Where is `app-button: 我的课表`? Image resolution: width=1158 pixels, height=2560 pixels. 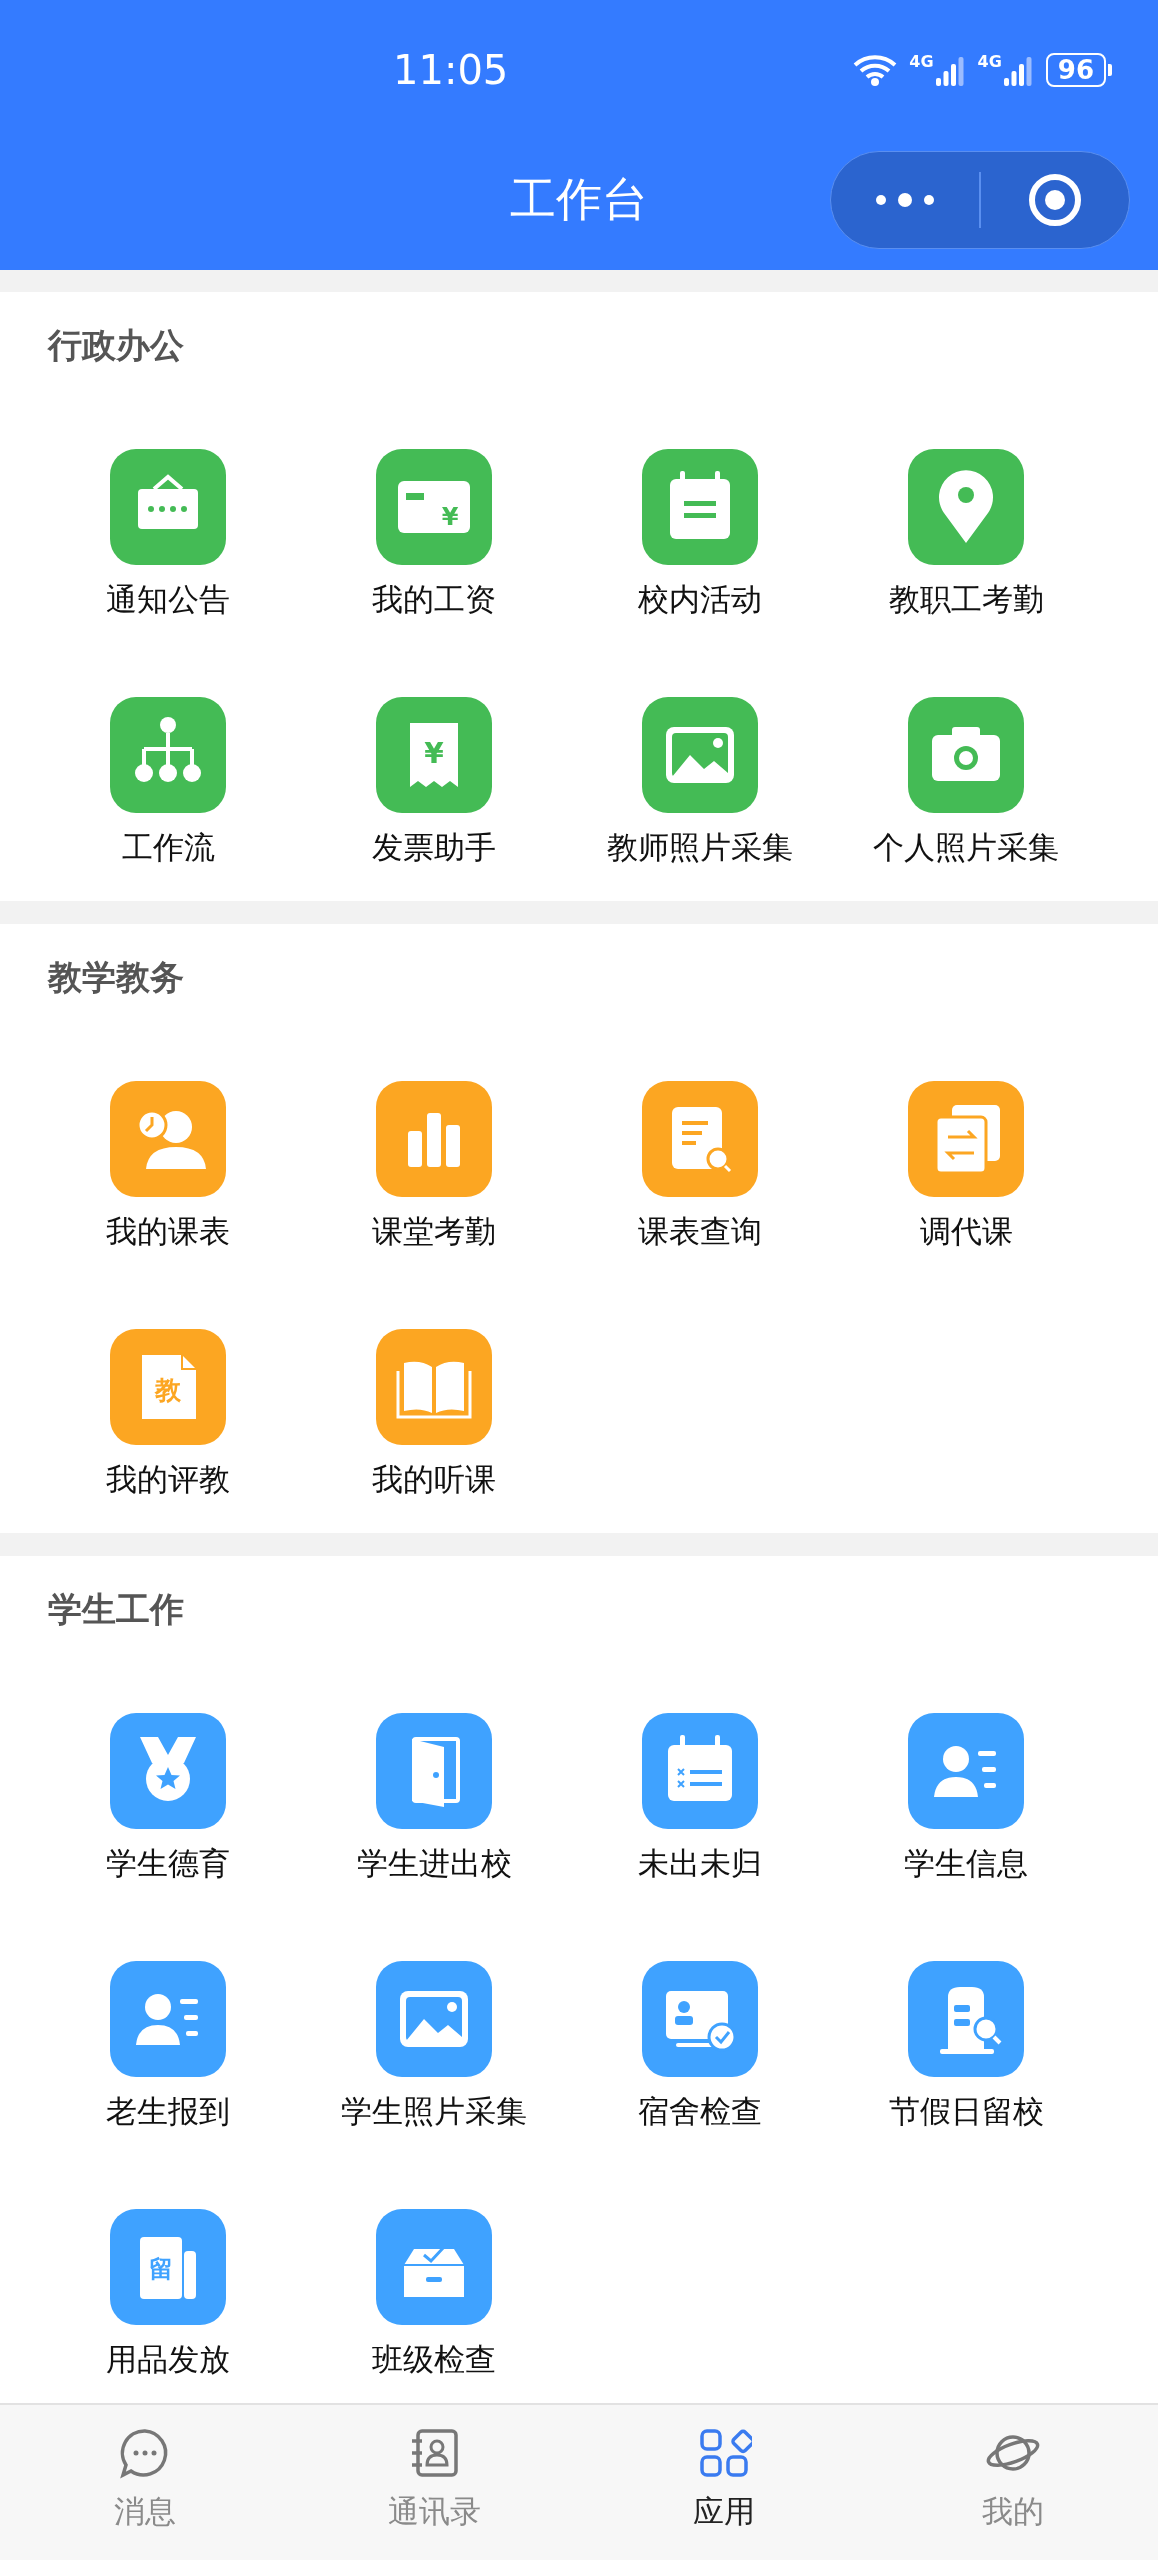 app-button: 我的课表 is located at coordinates (168, 1165).